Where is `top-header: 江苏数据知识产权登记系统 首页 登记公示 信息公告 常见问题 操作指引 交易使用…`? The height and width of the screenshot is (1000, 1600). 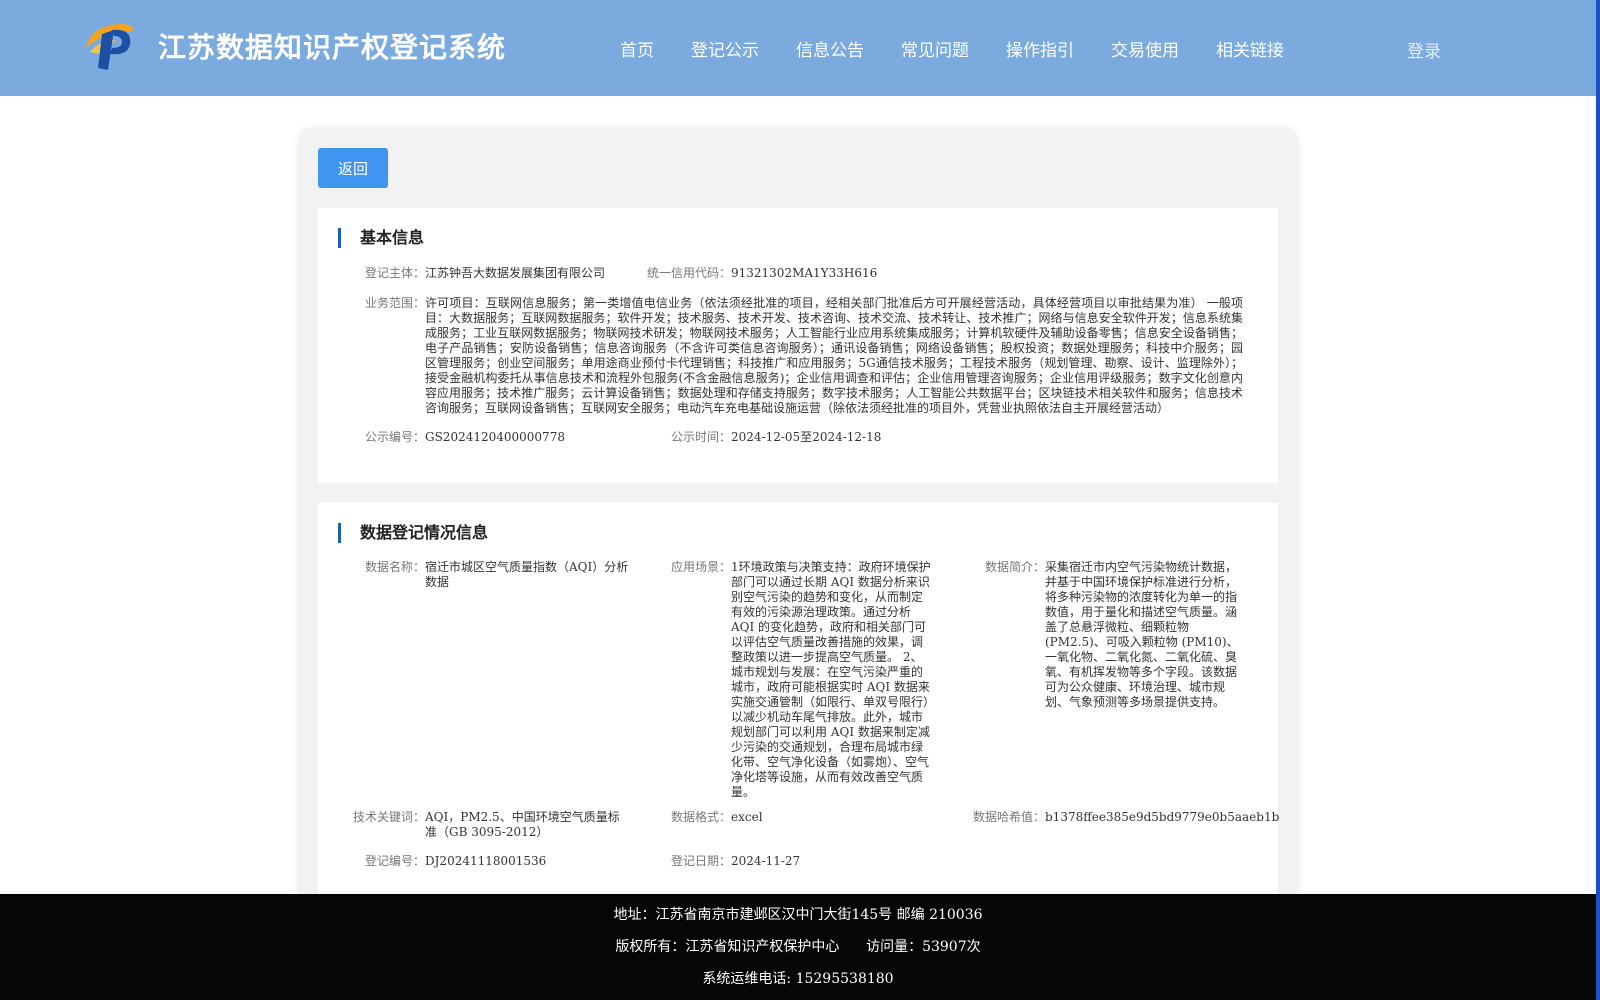
top-header: 江苏数据知识产权登记系统 首页 登记公示 信息公告 常见问题 操作指引 交易使用… is located at coordinates (798, 48).